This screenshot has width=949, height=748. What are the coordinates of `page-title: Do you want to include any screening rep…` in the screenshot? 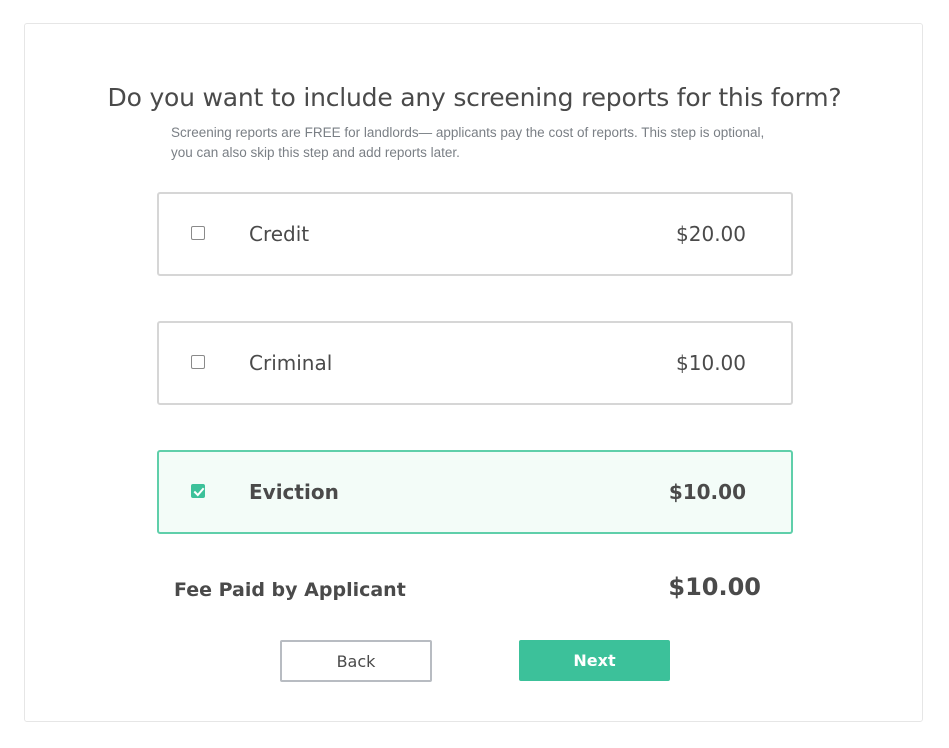 It's located at (474, 97).